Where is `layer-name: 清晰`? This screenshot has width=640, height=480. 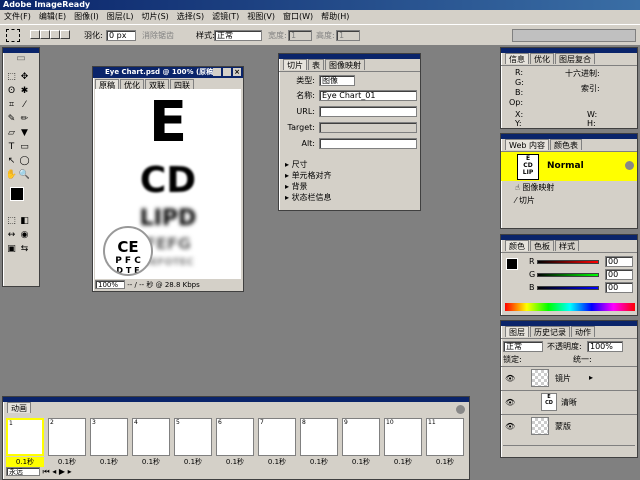 layer-name: 清晰 is located at coordinates (569, 402).